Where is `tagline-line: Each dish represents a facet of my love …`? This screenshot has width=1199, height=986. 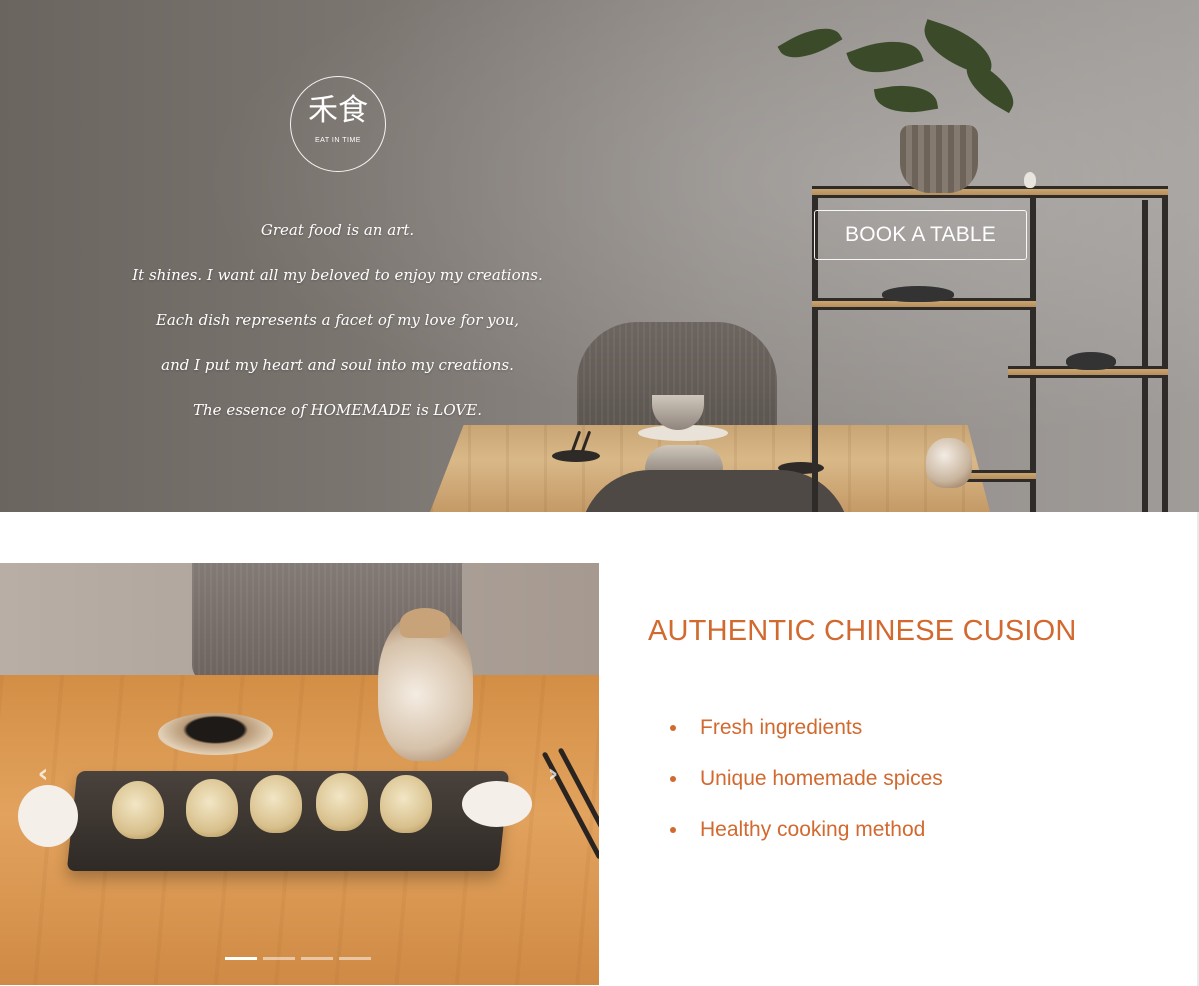
tagline-line: Each dish represents a facet of my love … is located at coordinates (337, 320).